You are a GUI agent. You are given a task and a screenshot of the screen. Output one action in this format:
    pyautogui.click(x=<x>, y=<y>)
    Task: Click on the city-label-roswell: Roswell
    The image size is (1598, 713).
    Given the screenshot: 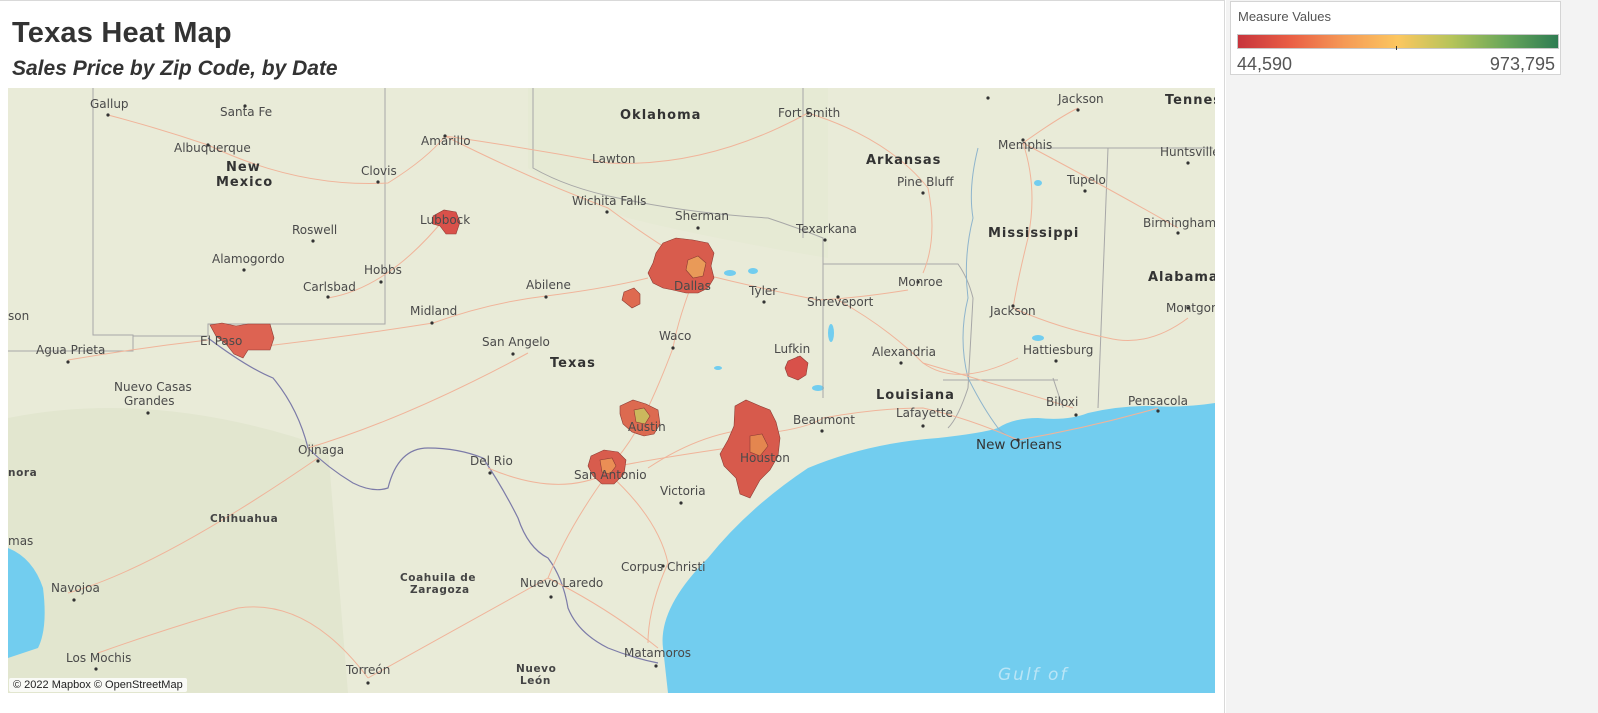 What is the action you would take?
    pyautogui.click(x=314, y=230)
    